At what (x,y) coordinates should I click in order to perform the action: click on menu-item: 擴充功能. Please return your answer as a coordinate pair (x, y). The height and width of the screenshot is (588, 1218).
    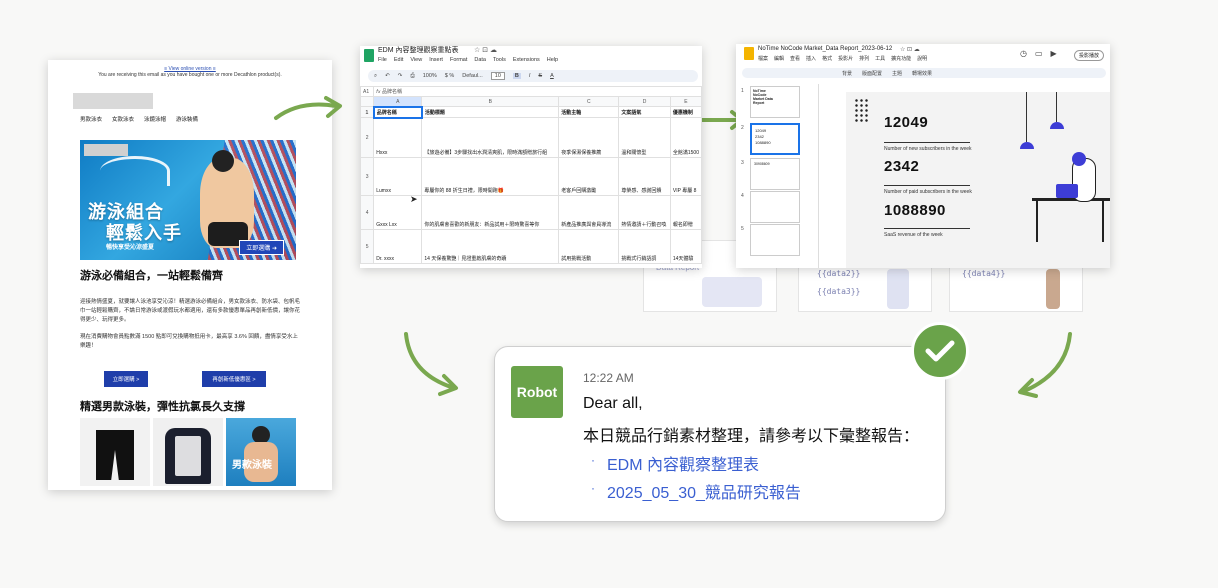
    Looking at the image, I should click on (901, 58).